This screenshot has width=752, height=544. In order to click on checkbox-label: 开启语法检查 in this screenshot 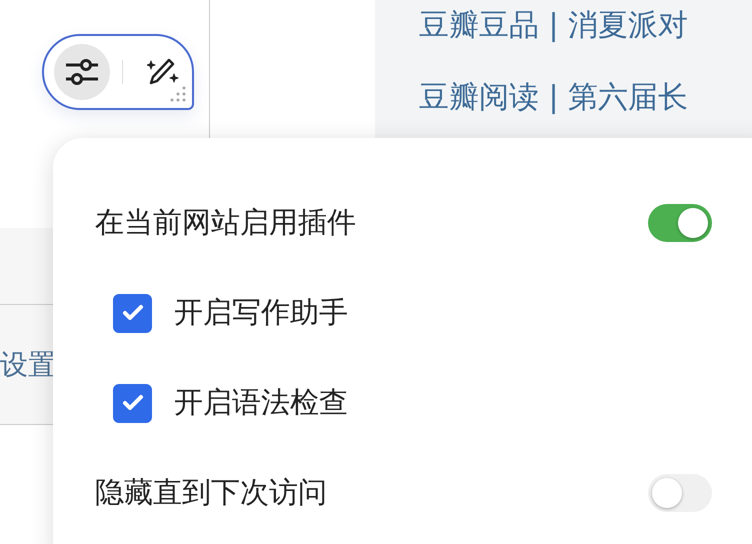, I will do `click(261, 402)`.